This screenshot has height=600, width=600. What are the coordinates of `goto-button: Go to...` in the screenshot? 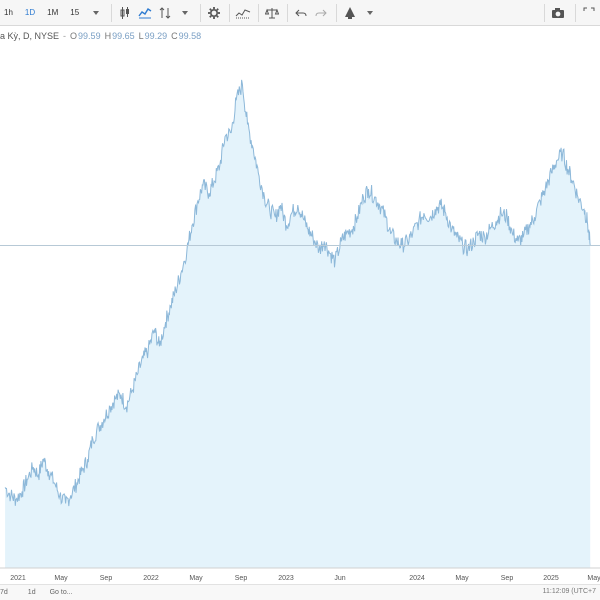 It's located at (61, 592).